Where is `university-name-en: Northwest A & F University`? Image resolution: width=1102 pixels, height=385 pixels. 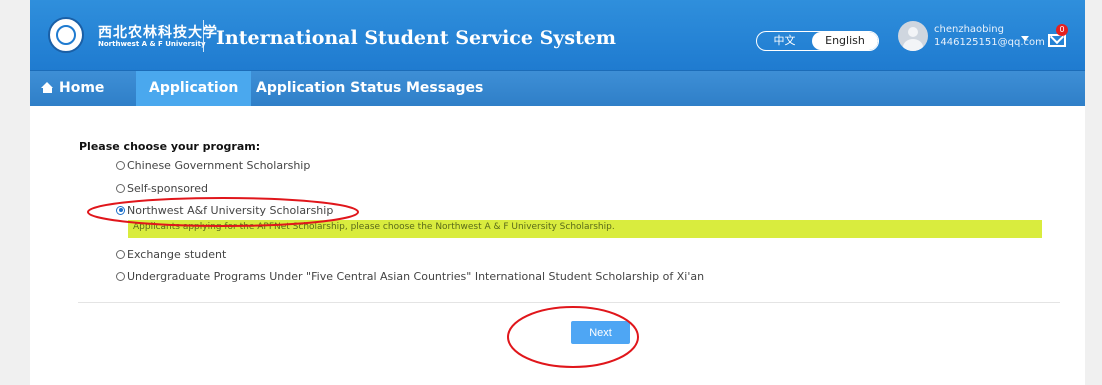
university-name-en: Northwest A & F University is located at coordinates (152, 44).